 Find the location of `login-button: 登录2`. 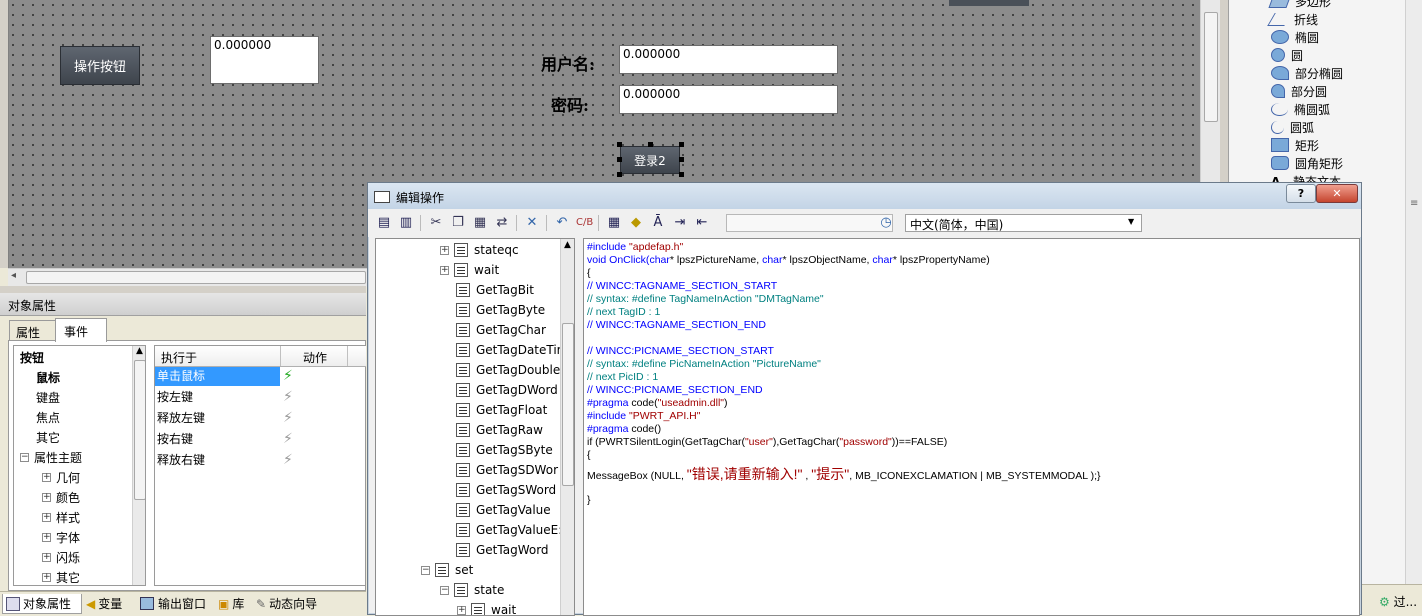

login-button: 登录2 is located at coordinates (650, 160).